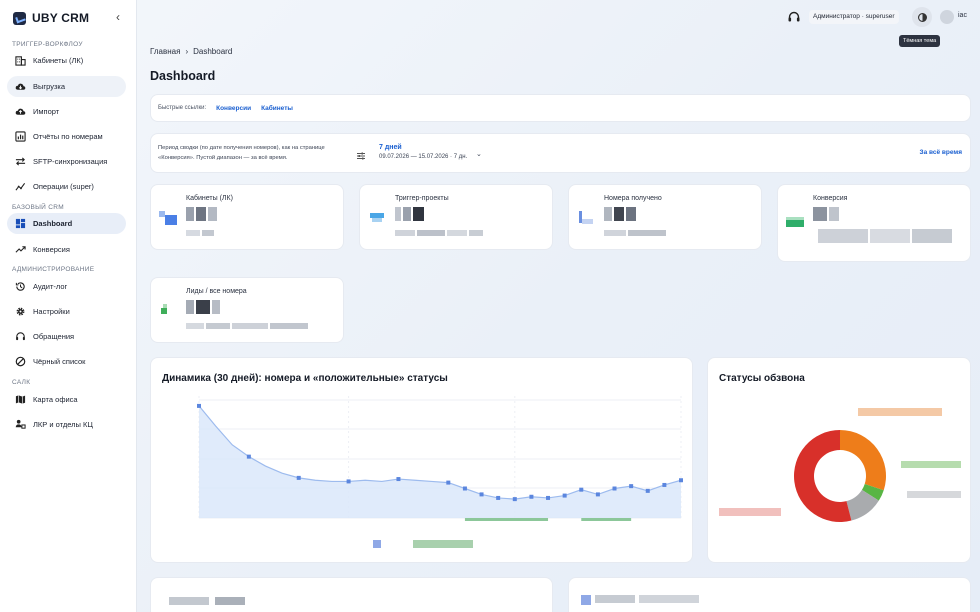 The width and height of the screenshot is (980, 612). What do you see at coordinates (633, 198) in the screenshot?
I see `kpi-title: Номера получено` at bounding box center [633, 198].